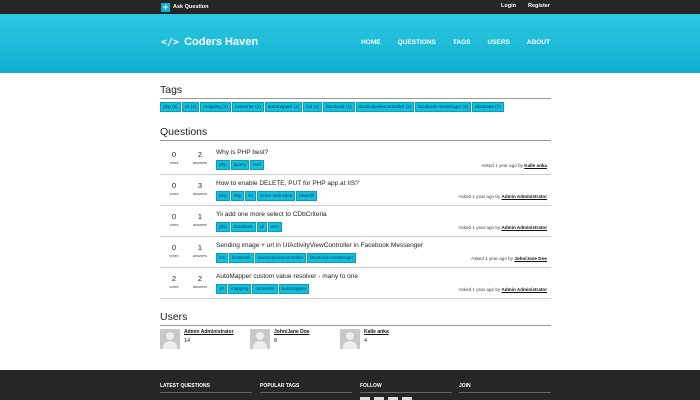 The image size is (700, 400). I want to click on code-icon: </>, so click(170, 42).